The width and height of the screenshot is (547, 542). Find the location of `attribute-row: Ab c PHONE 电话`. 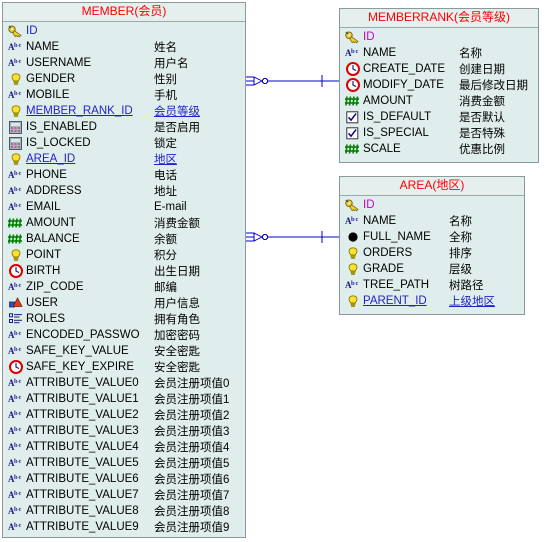

attribute-row: Ab c PHONE 电话 is located at coordinates (124, 175).